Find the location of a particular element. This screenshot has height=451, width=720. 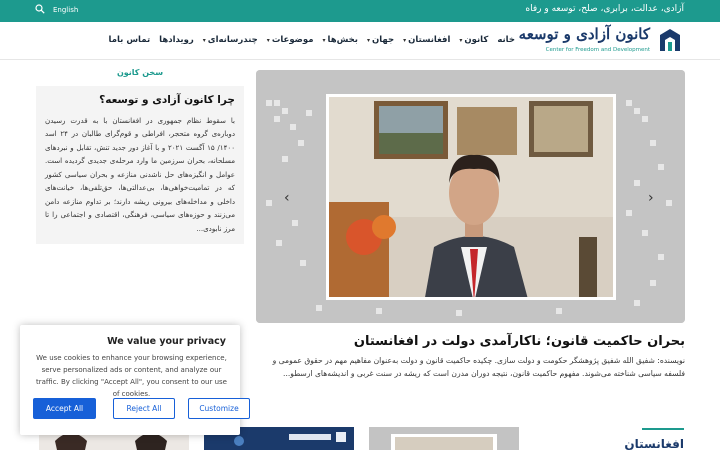

logo-name-fa: کانون آزادی و توسعه is located at coordinates (584, 34).